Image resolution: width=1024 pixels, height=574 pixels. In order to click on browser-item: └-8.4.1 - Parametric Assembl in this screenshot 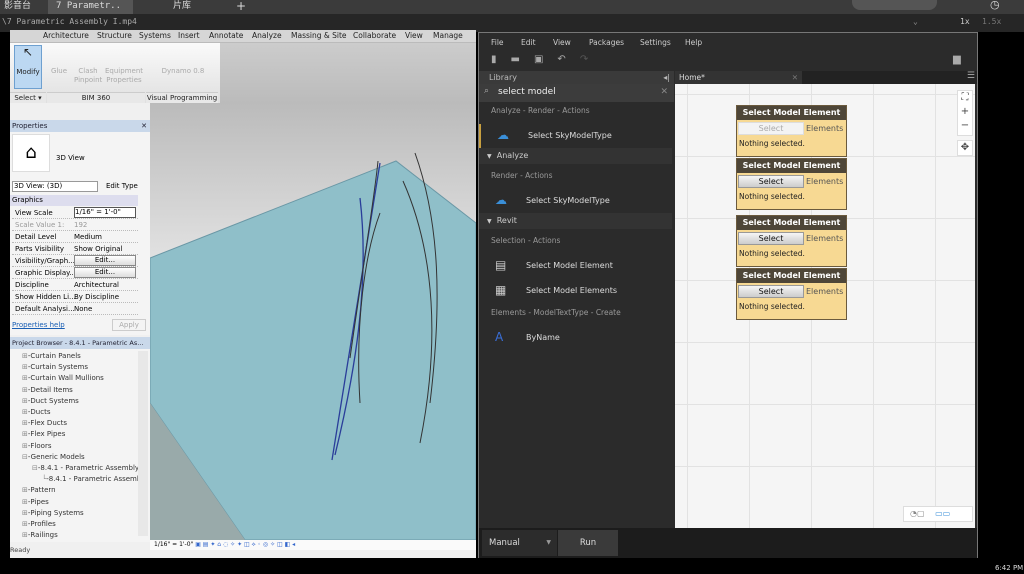, I will do `click(92, 479)`.